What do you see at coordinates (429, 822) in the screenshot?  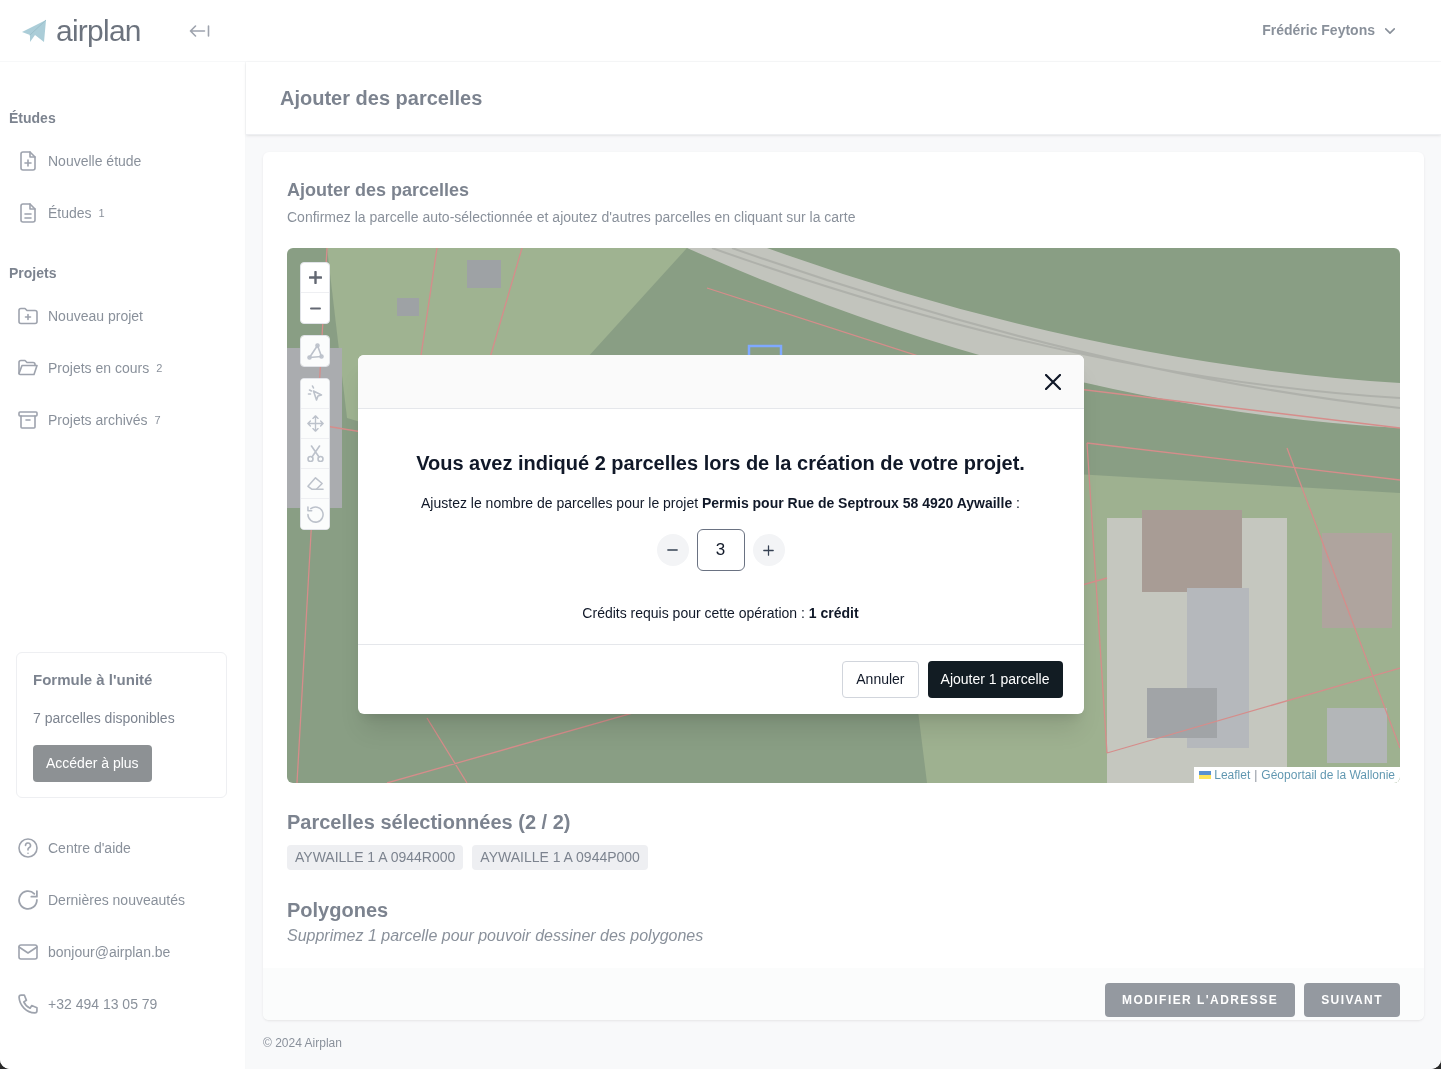 I see `section-title: Parcelles sélectionnées (2 / 2)` at bounding box center [429, 822].